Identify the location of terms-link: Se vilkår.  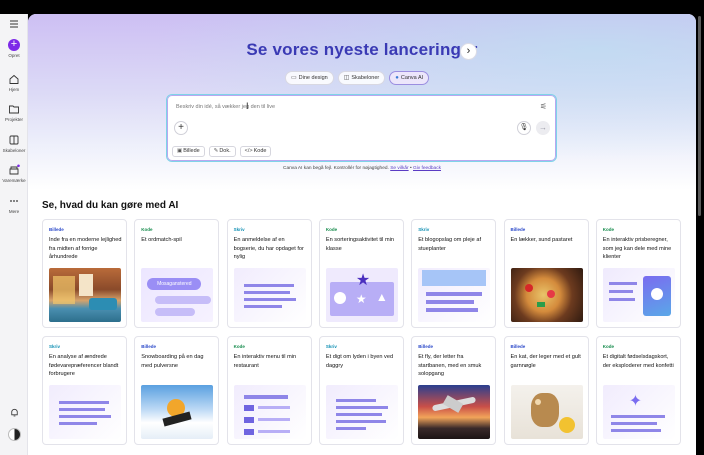
(399, 168).